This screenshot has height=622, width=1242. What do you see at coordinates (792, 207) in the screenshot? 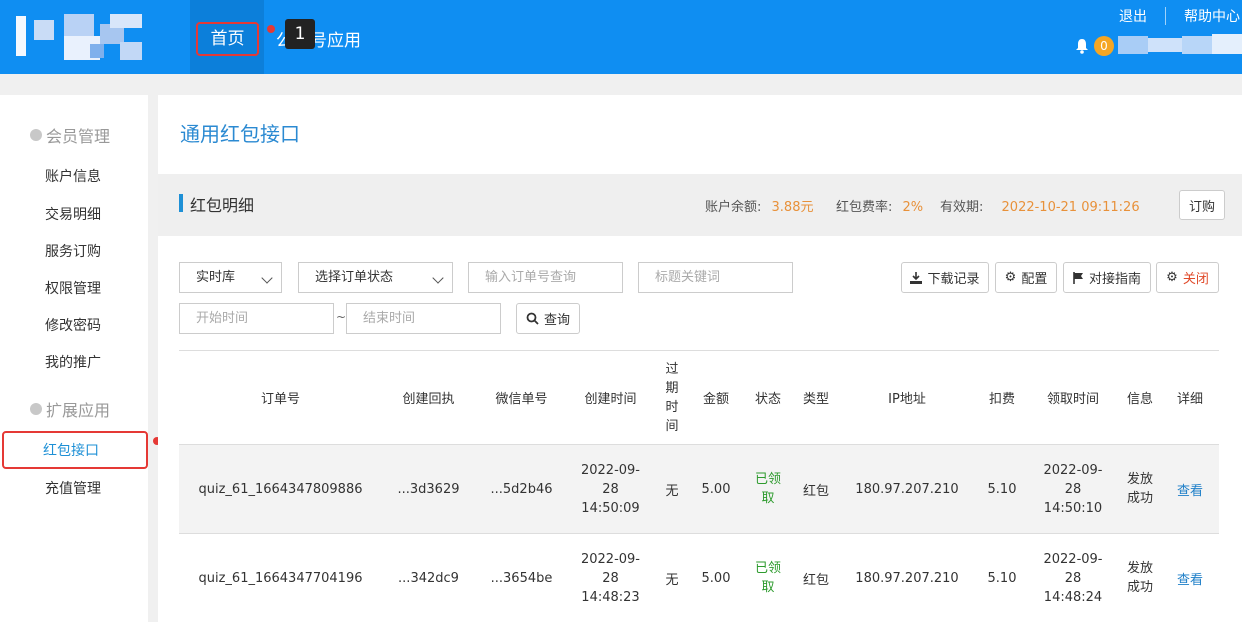
I see `balance-value: 3.88元` at bounding box center [792, 207].